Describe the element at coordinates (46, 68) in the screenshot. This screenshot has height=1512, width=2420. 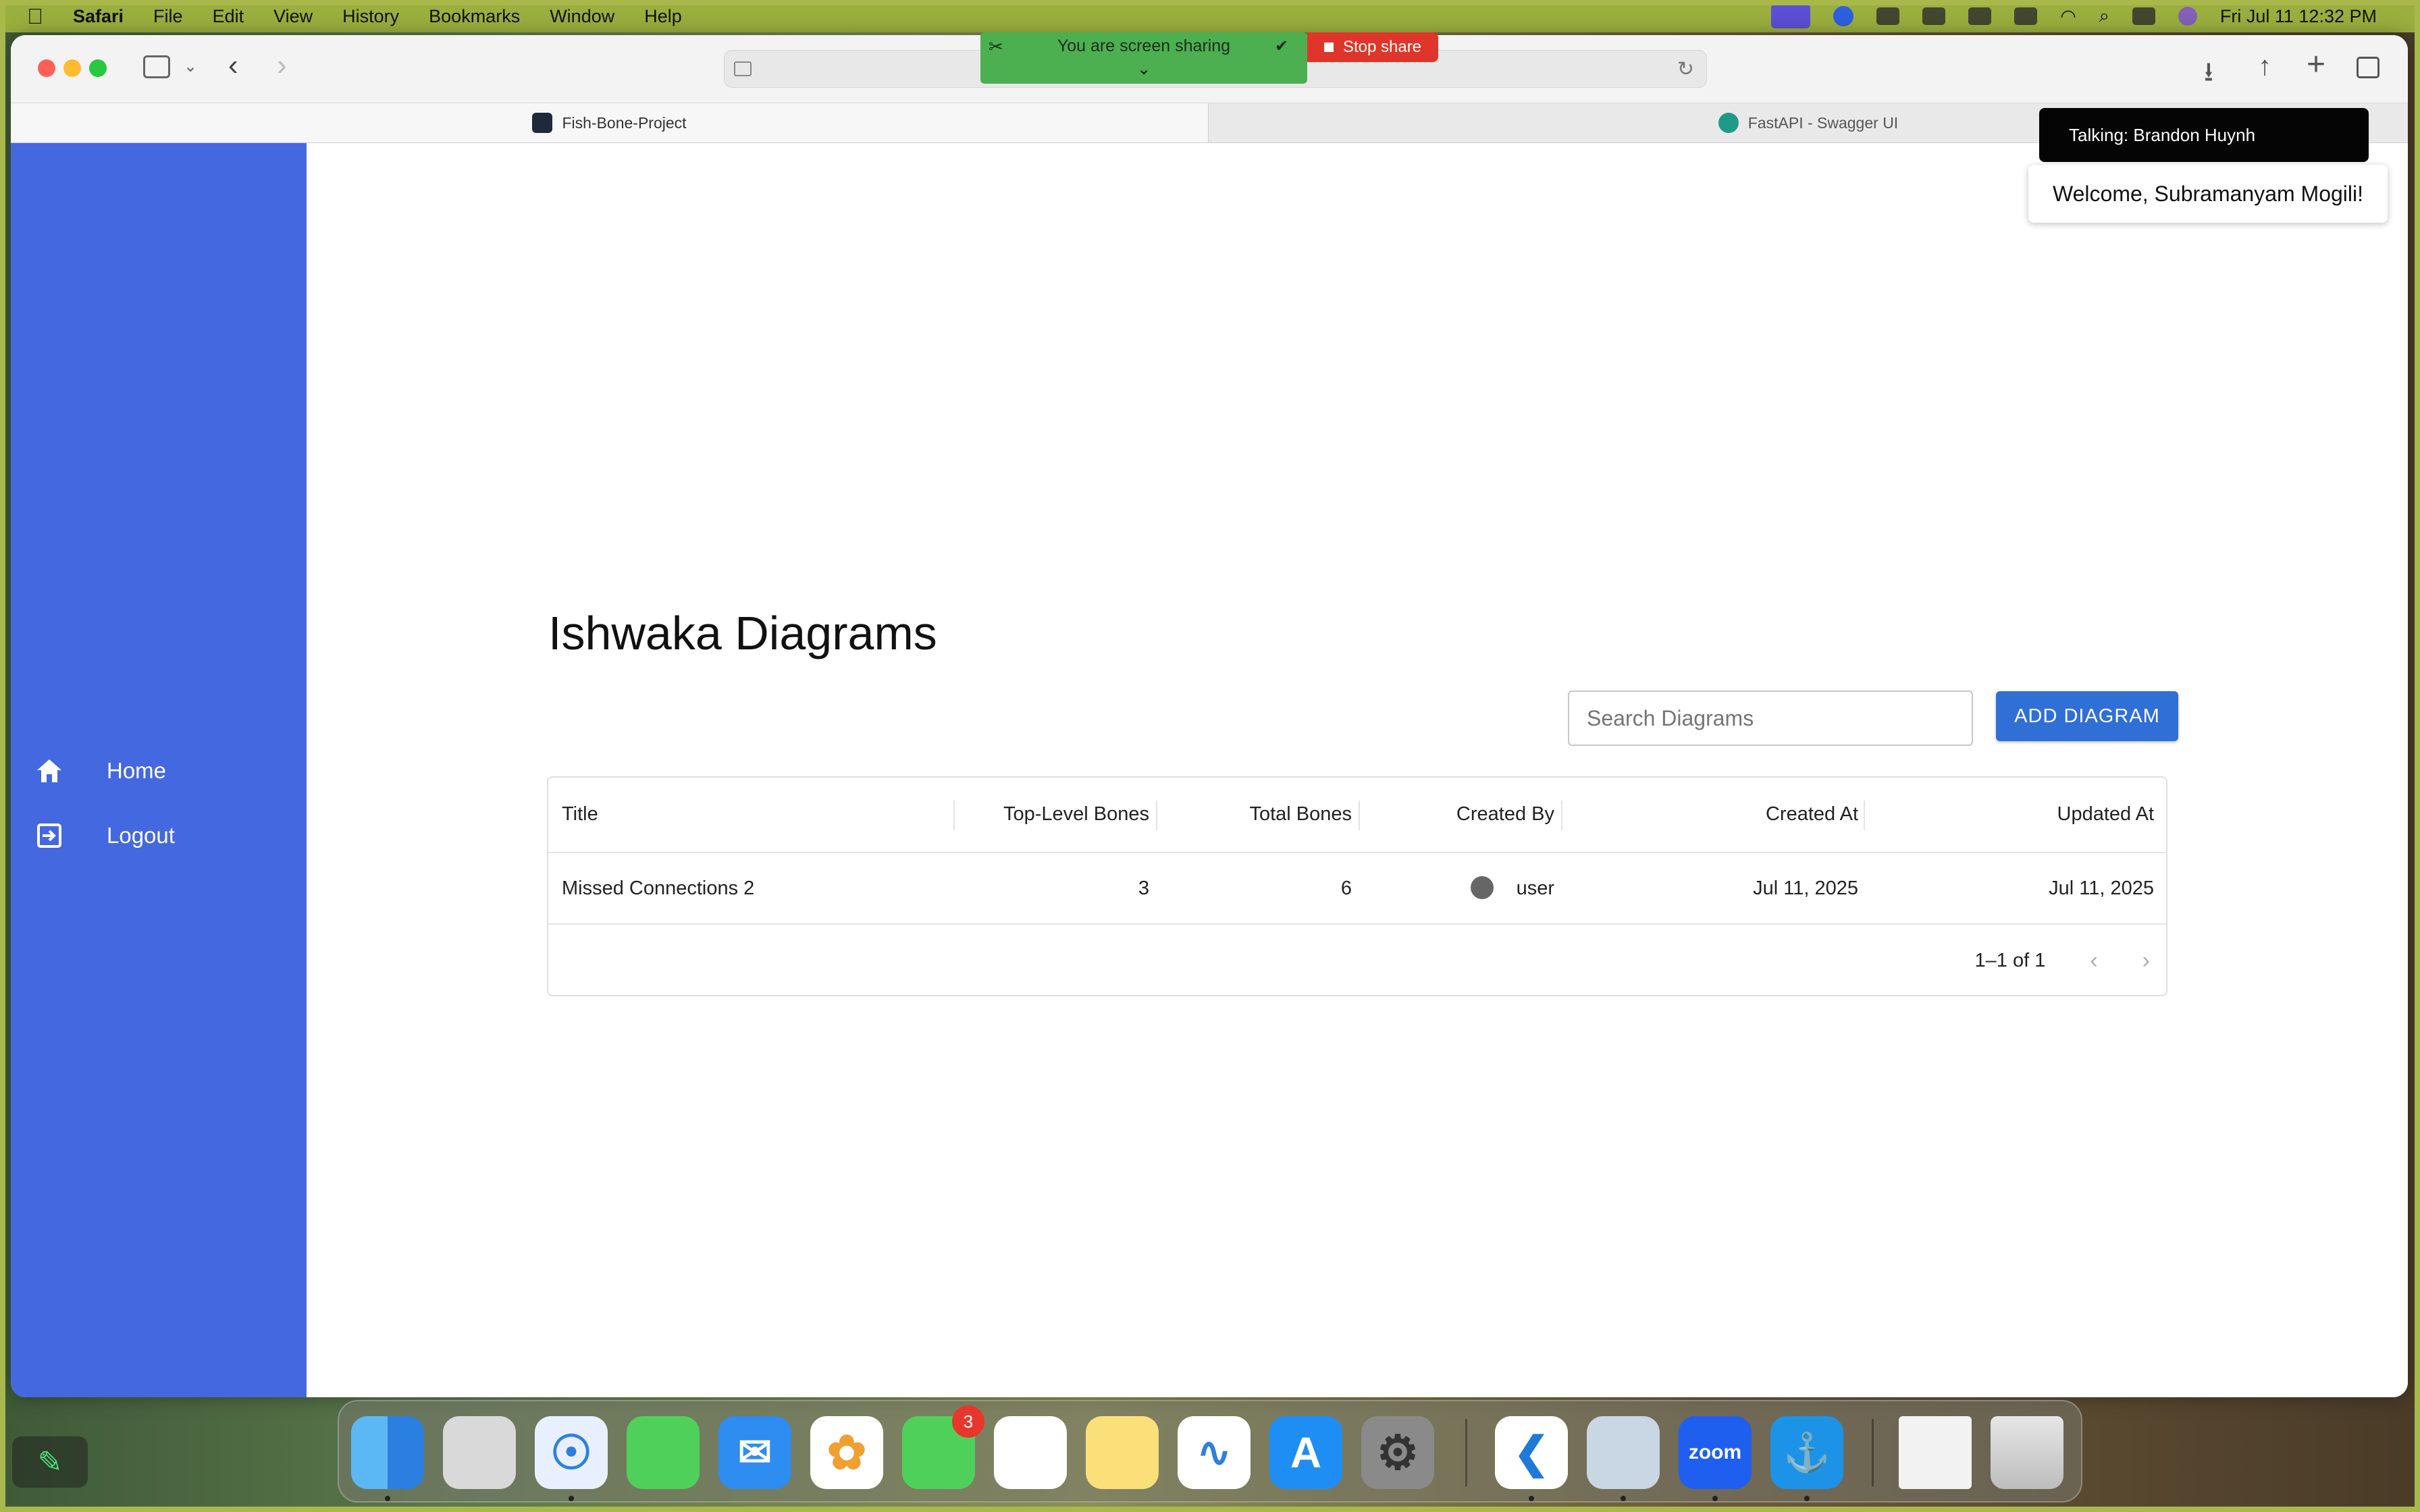
I see `close-window-button` at that location.